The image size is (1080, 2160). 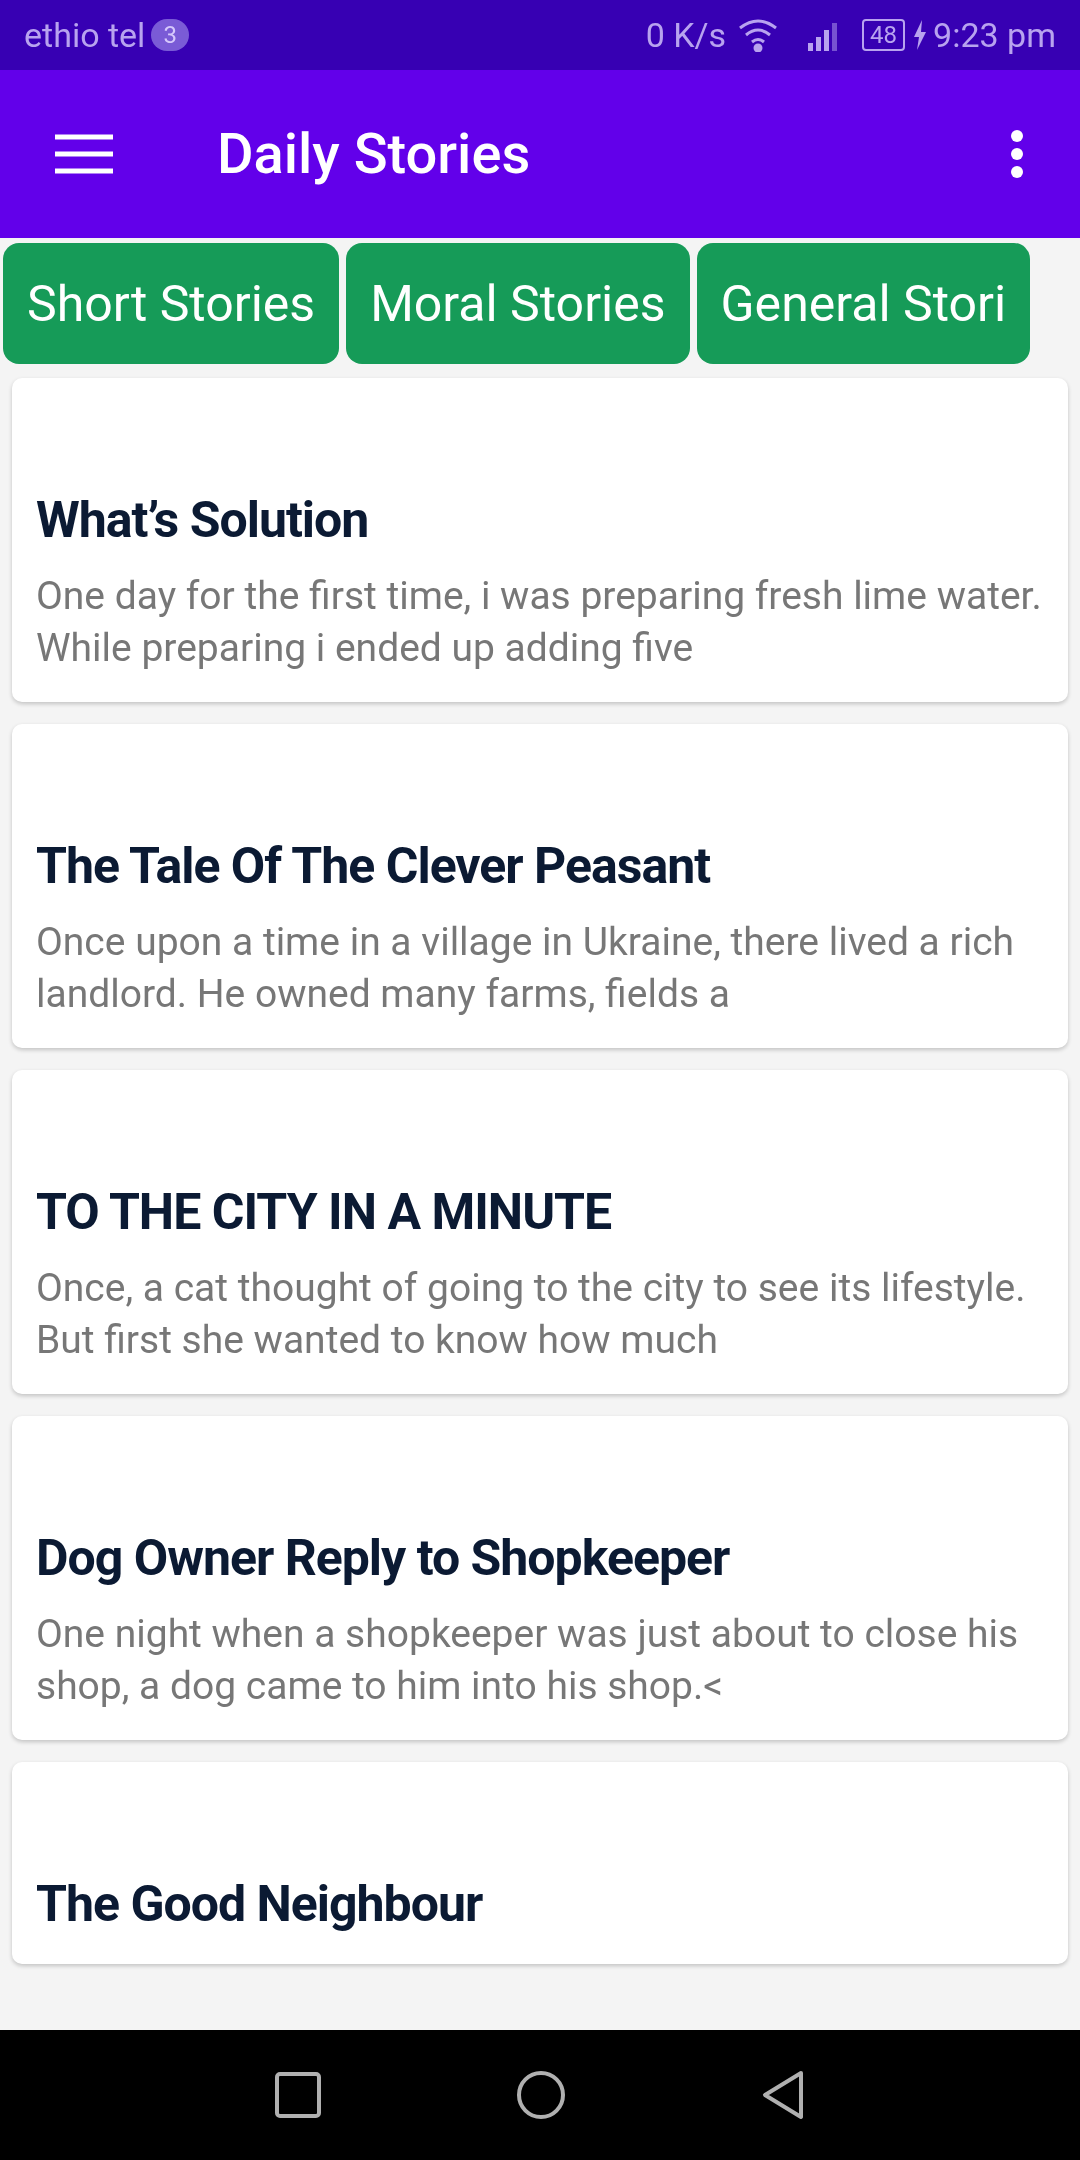 What do you see at coordinates (783, 2095) in the screenshot?
I see `back-icon` at bounding box center [783, 2095].